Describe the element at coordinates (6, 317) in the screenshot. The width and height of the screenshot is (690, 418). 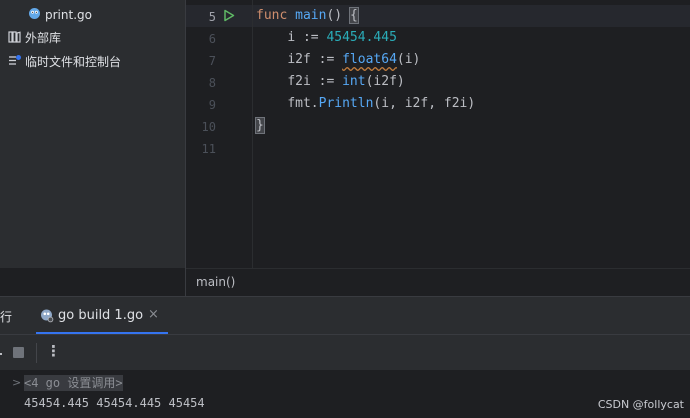
I see `tool-window-title: 行` at that location.